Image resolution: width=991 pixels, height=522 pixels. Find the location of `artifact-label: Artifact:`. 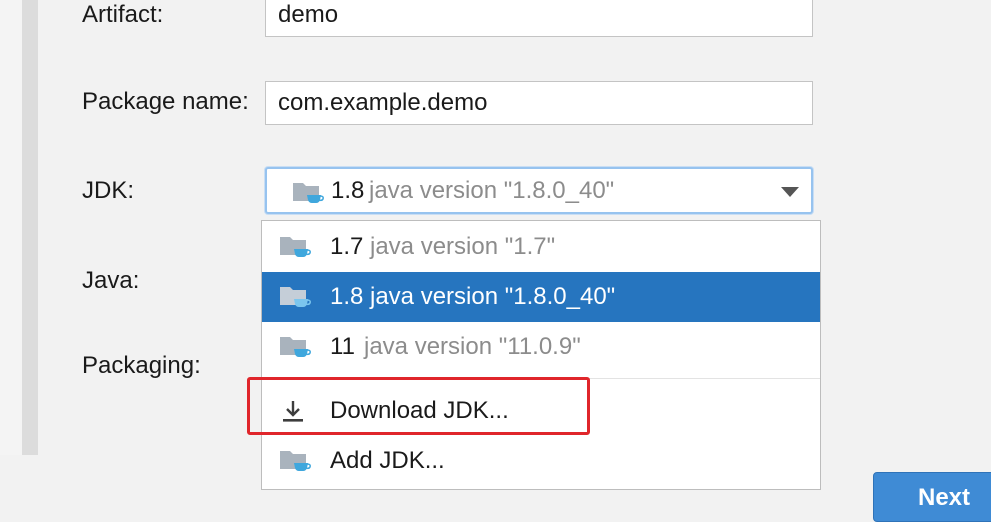

artifact-label: Artifact: is located at coordinates (123, 14).